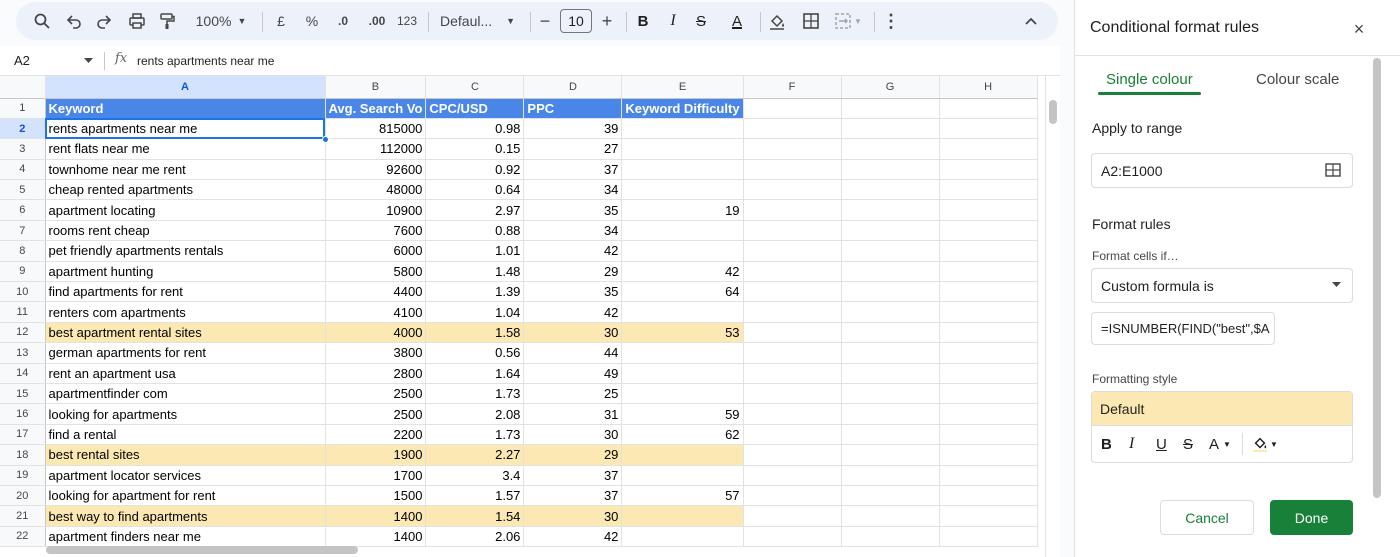  Describe the element at coordinates (23, 394) in the screenshot. I see `row-header: 15` at that location.